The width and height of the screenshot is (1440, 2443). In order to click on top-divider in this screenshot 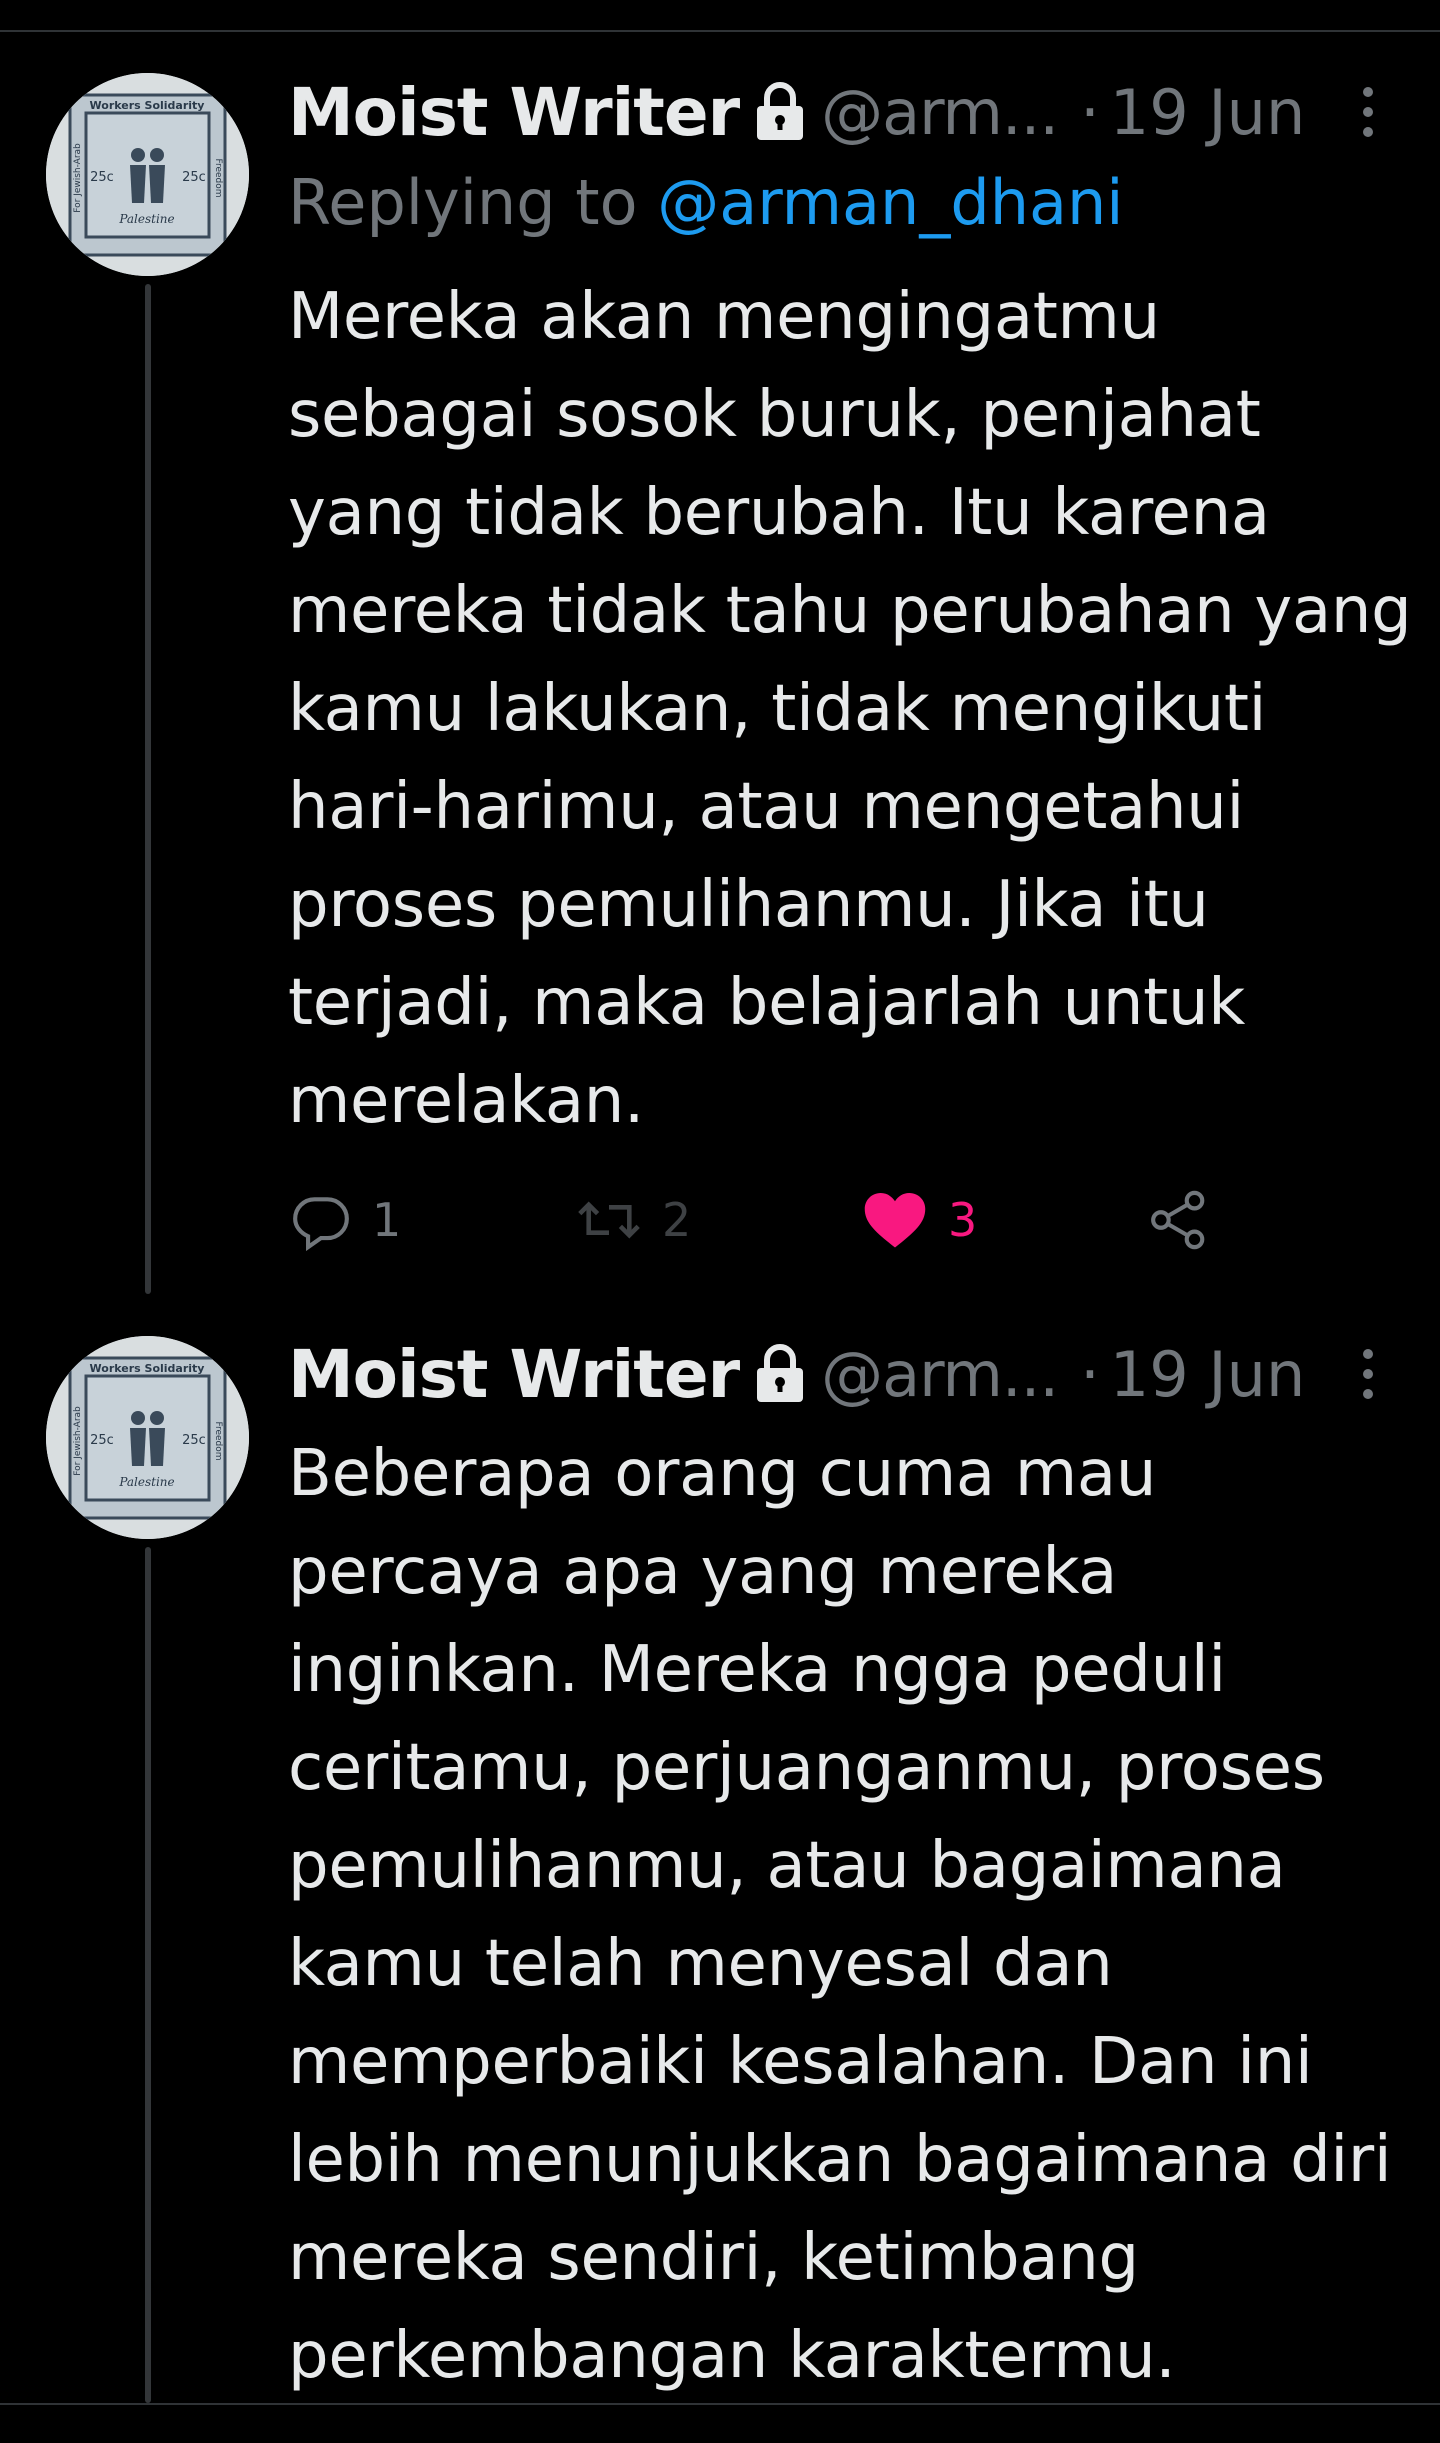, I will do `click(720, 31)`.